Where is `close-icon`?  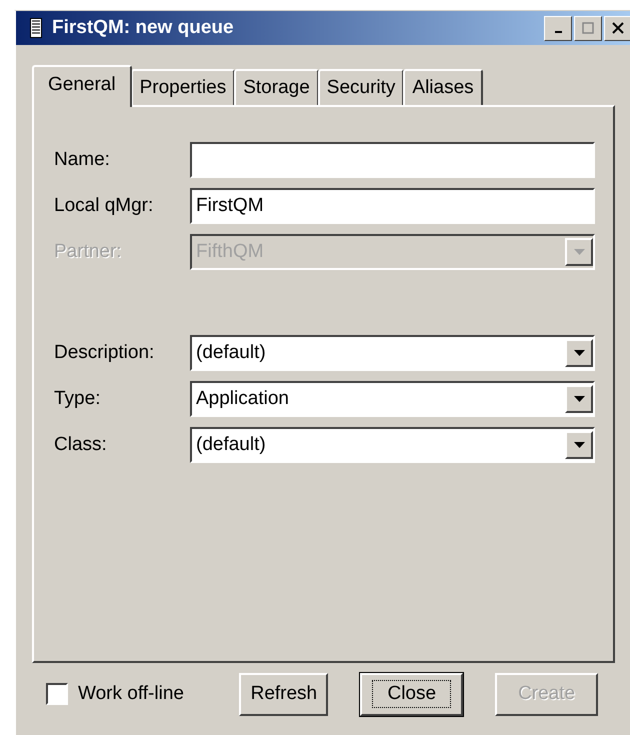 close-icon is located at coordinates (618, 28).